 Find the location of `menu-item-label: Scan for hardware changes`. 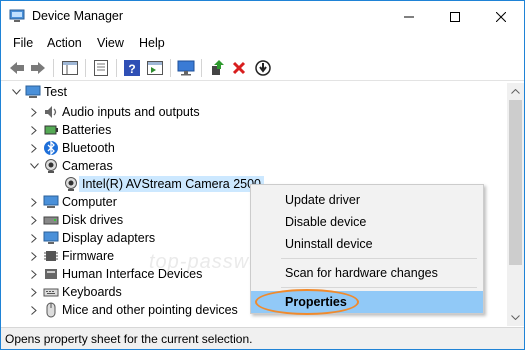

menu-item-label: Scan for hardware changes is located at coordinates (361, 273).